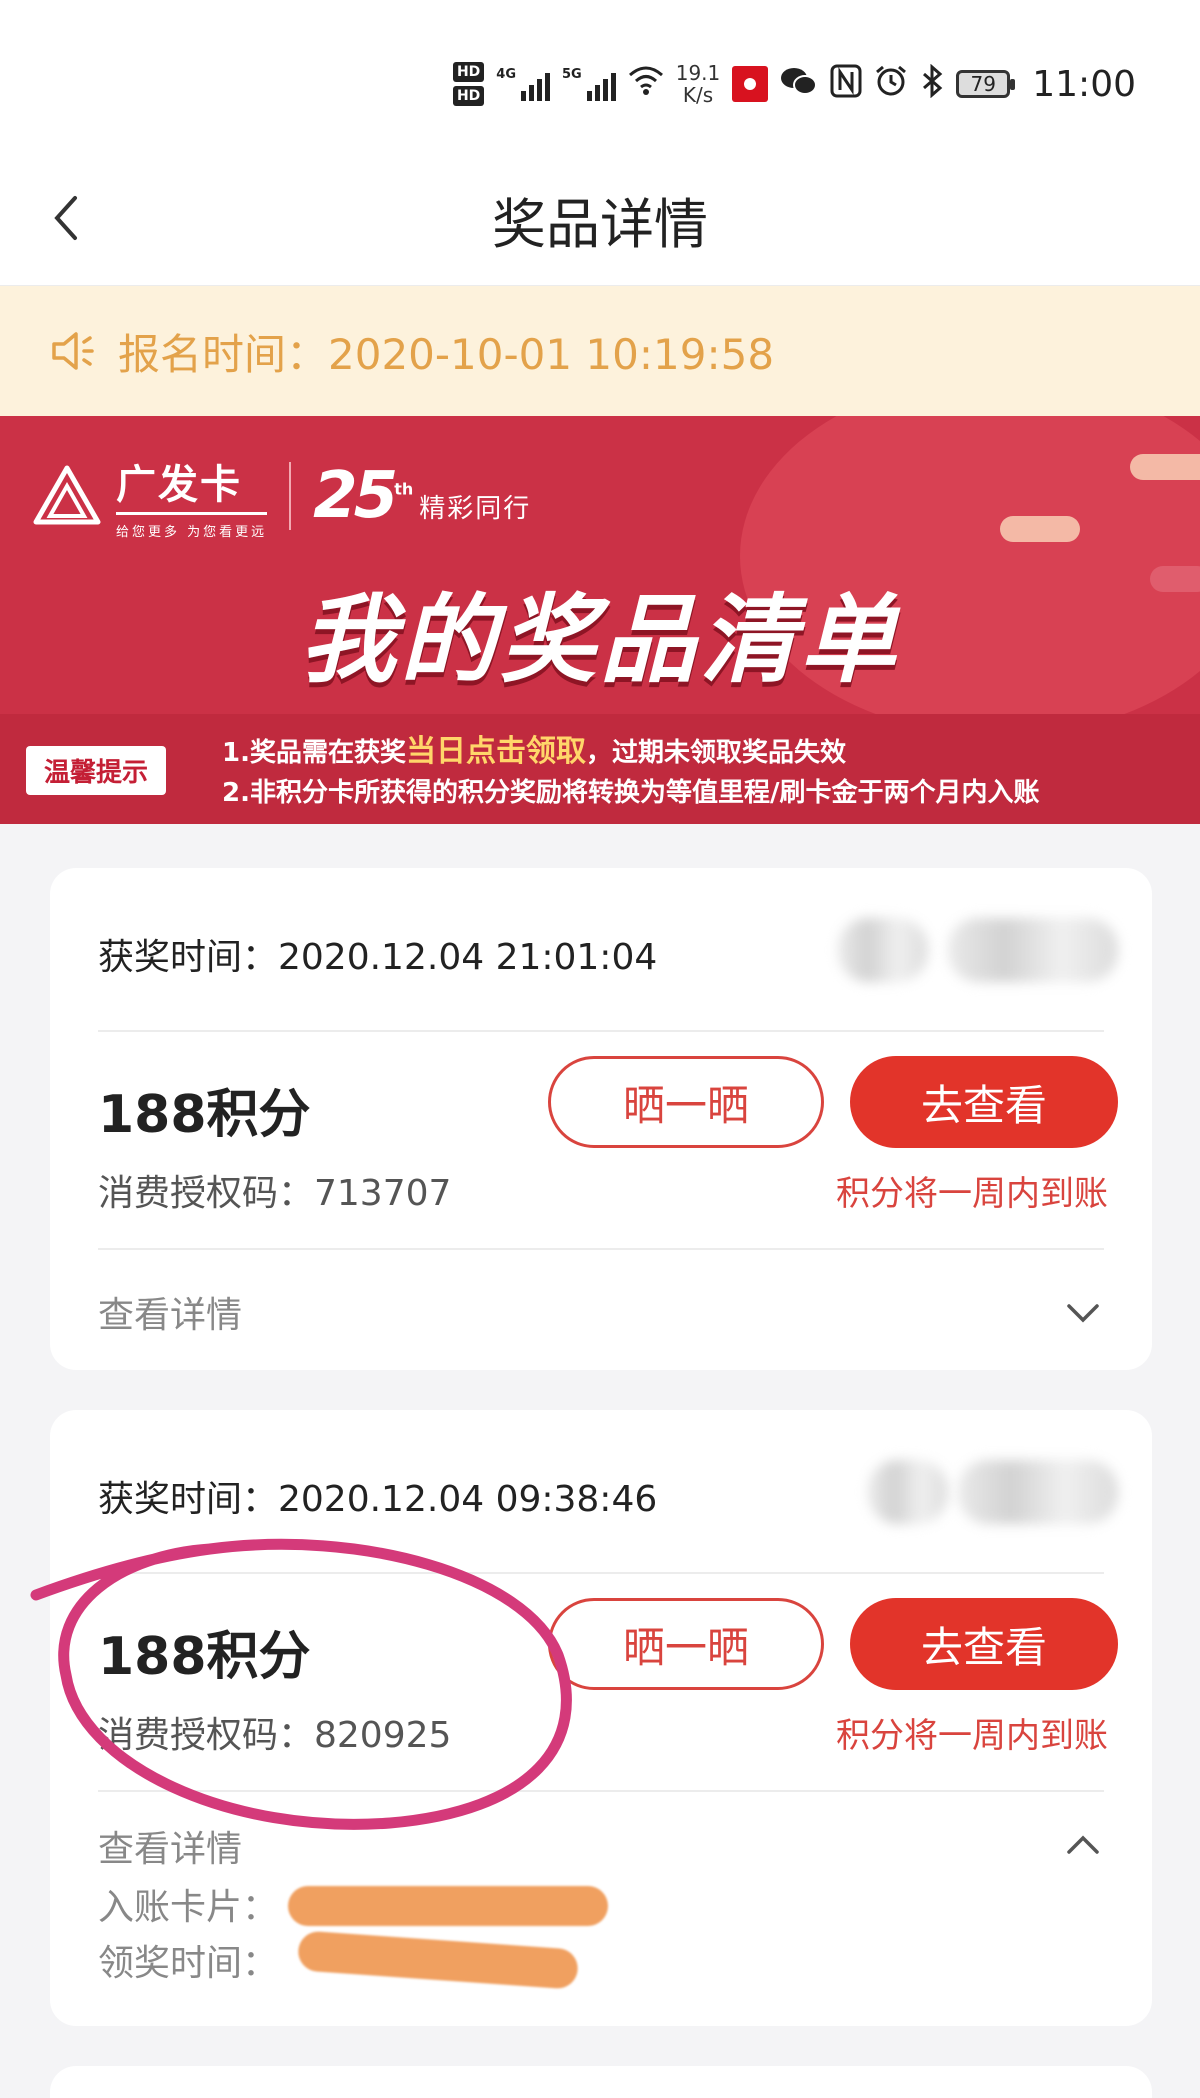 The width and height of the screenshot is (1200, 2098). I want to click on signal-4g-icon: 4G, so click(523, 84).